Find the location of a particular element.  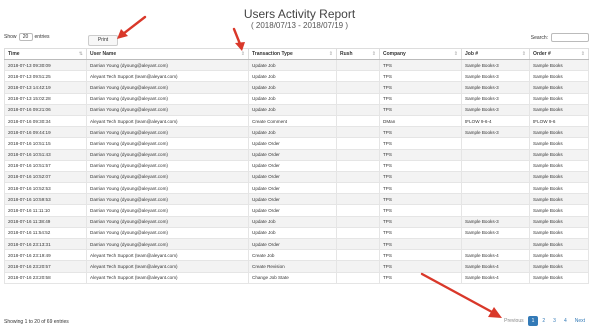

next-page-button: Next is located at coordinates (580, 321).